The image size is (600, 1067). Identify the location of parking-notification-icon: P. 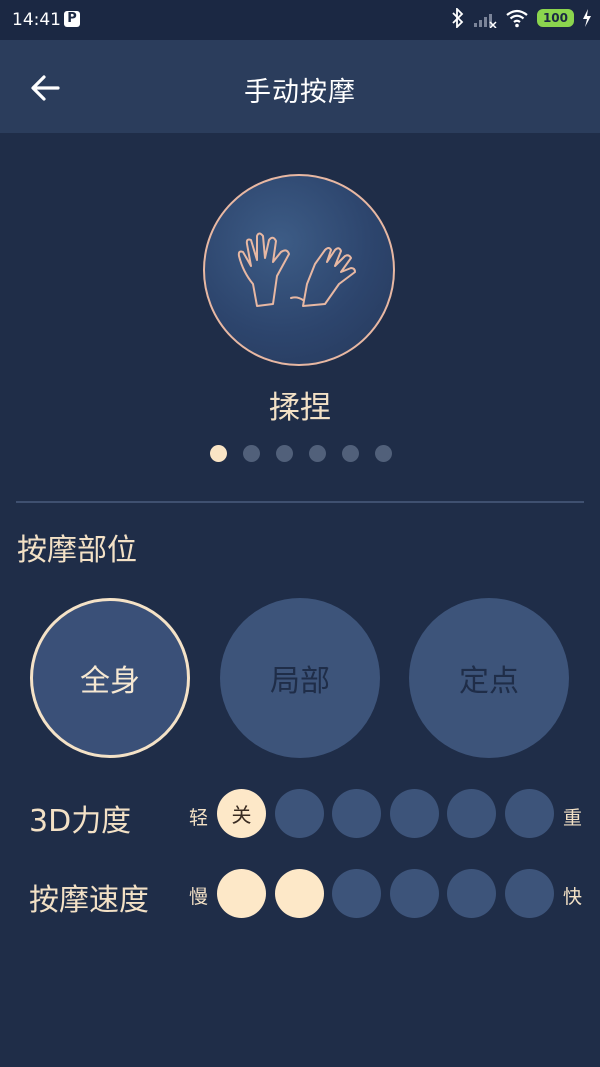
(72, 19).